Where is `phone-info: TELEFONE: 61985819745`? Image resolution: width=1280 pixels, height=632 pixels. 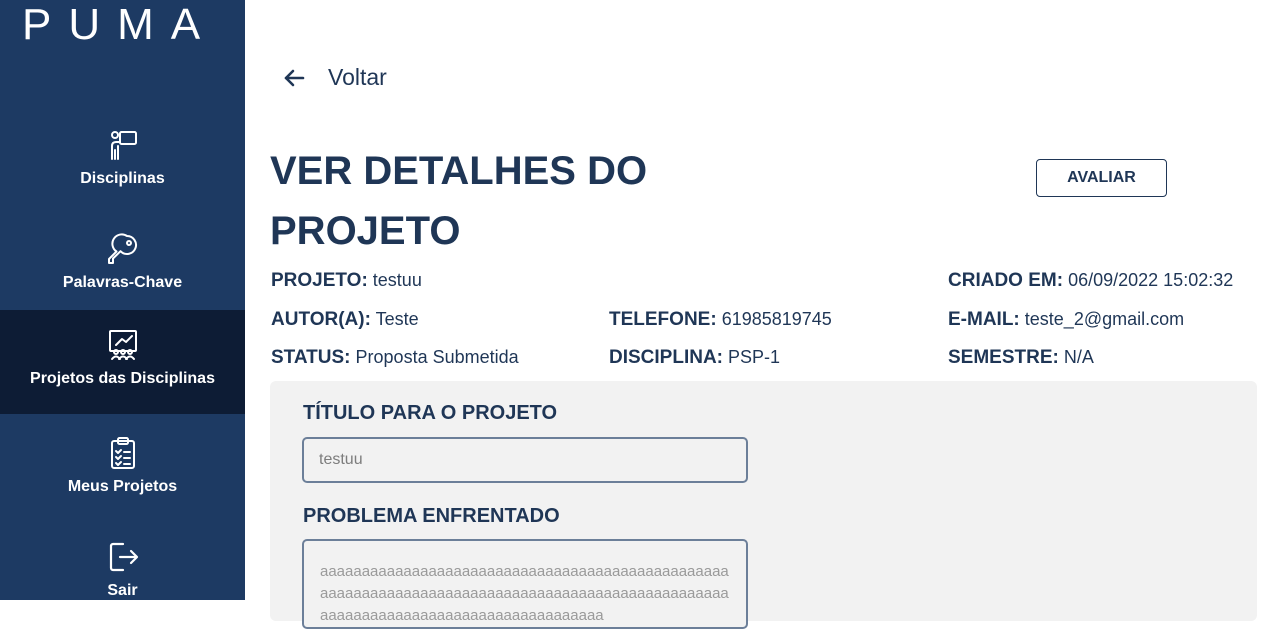
phone-info: TELEFONE: 61985819745 is located at coordinates (720, 320).